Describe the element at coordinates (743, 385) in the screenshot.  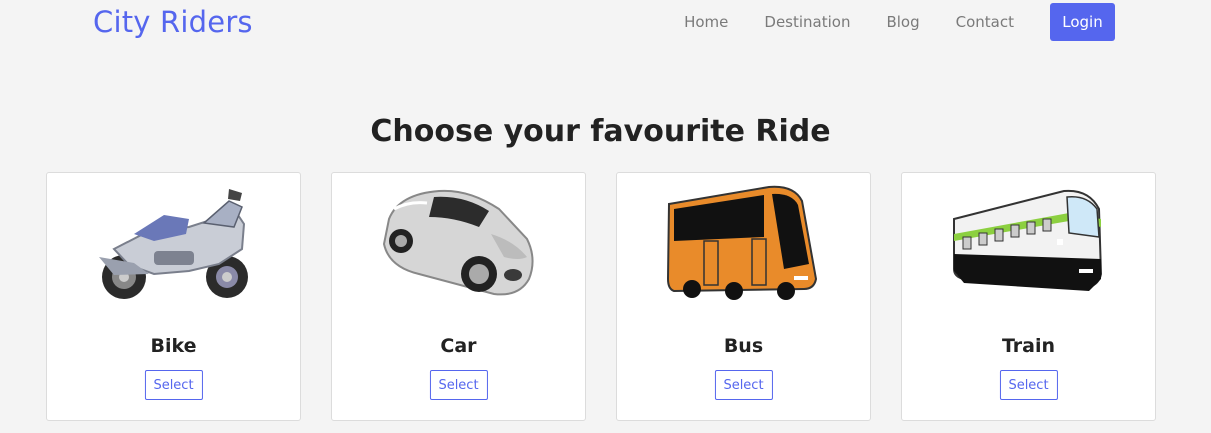
I see `select-bus-button: Select` at that location.